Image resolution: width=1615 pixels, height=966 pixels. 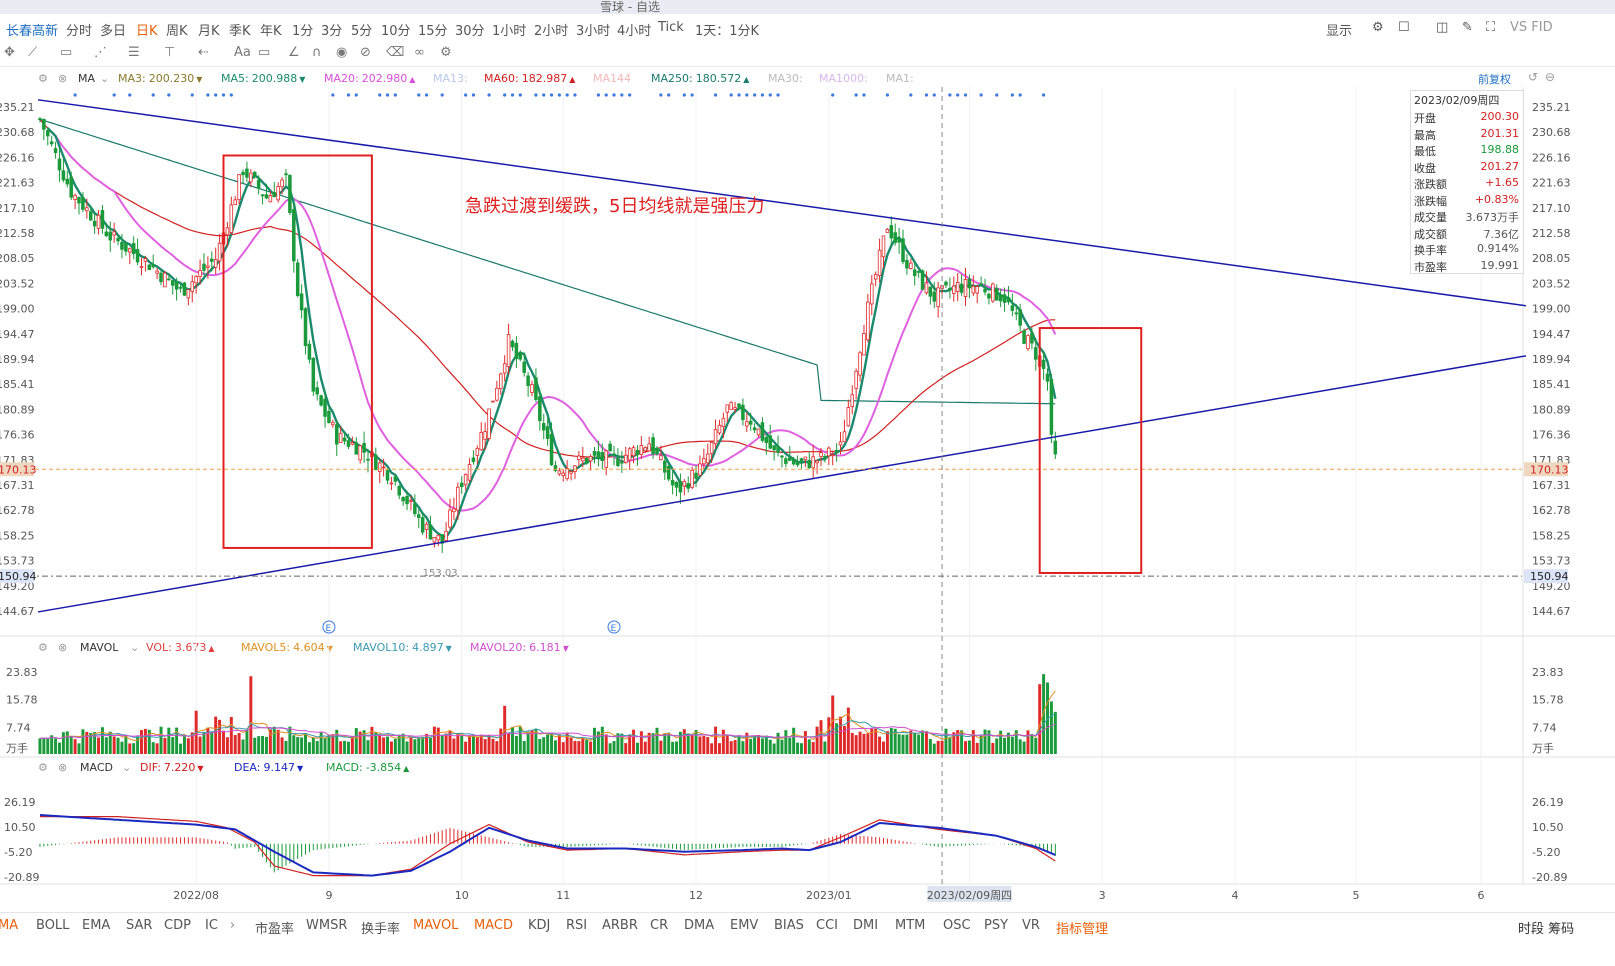 I want to click on indicator-tab: VR, so click(x=1031, y=925).